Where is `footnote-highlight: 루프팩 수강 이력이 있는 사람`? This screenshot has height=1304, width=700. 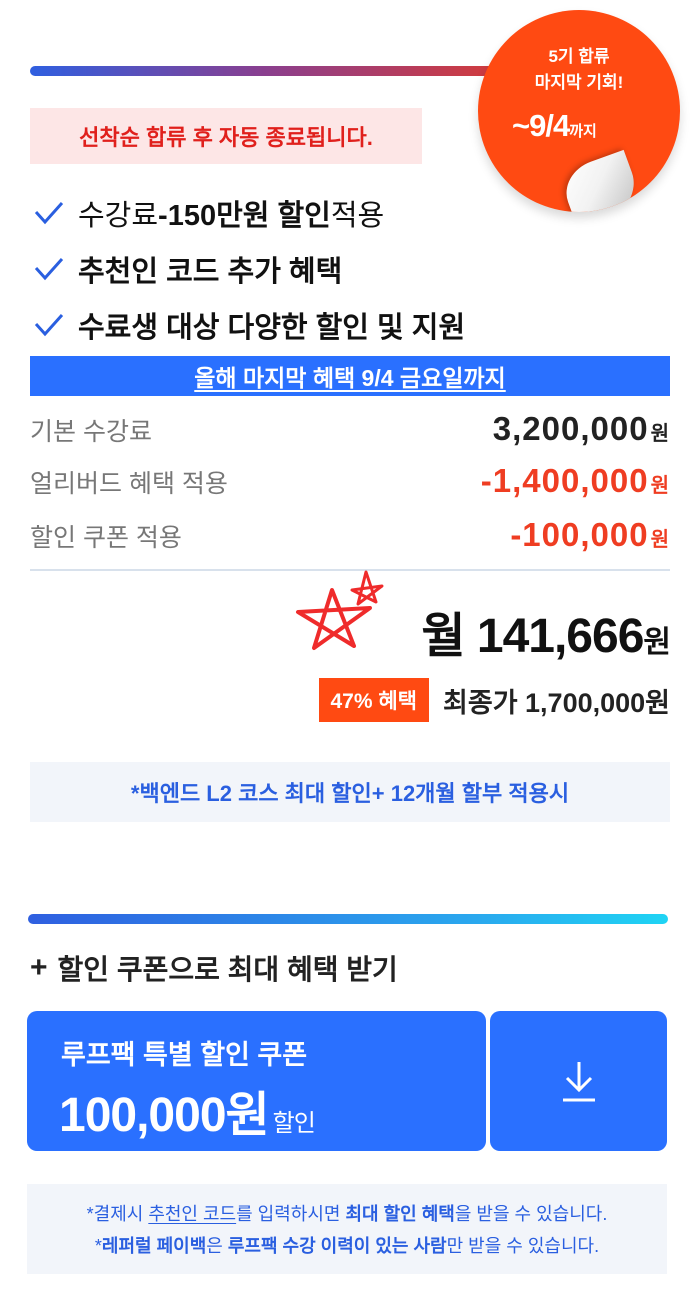
footnote-highlight: 루프팩 수강 이력이 있는 사람 is located at coordinates (337, 1246).